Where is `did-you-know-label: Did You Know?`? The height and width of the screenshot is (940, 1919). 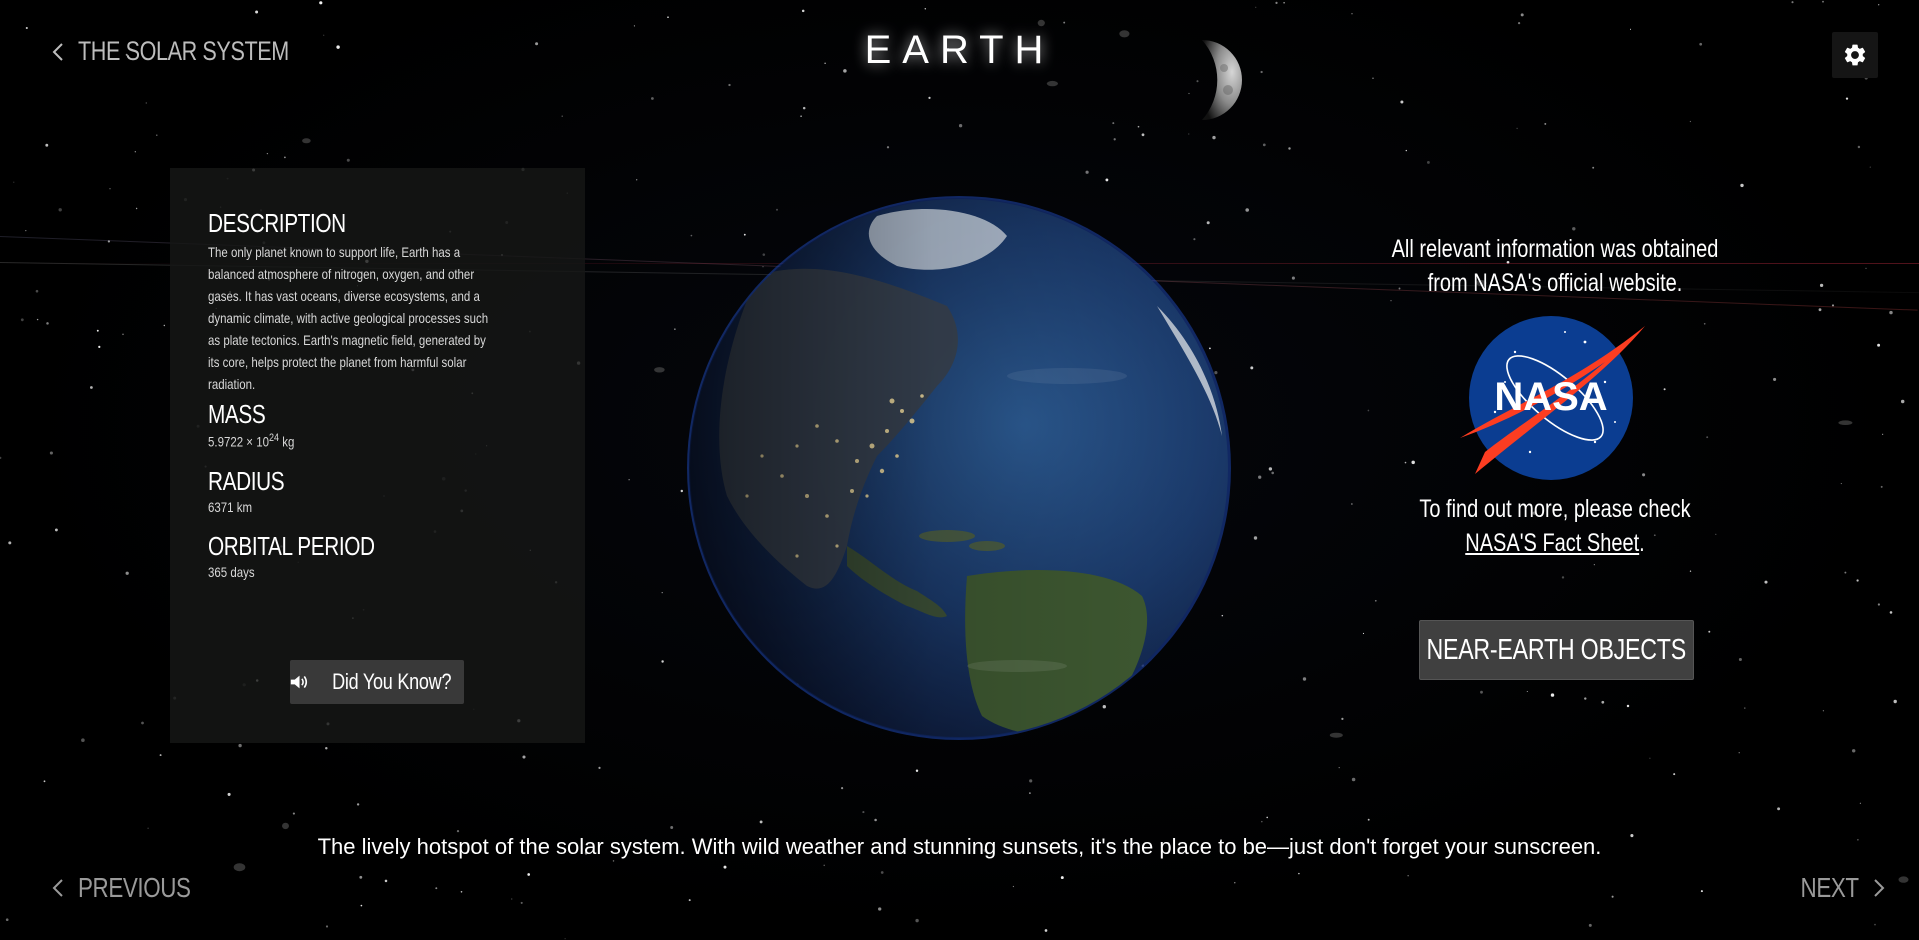
did-you-know-label: Did You Know? is located at coordinates (391, 681).